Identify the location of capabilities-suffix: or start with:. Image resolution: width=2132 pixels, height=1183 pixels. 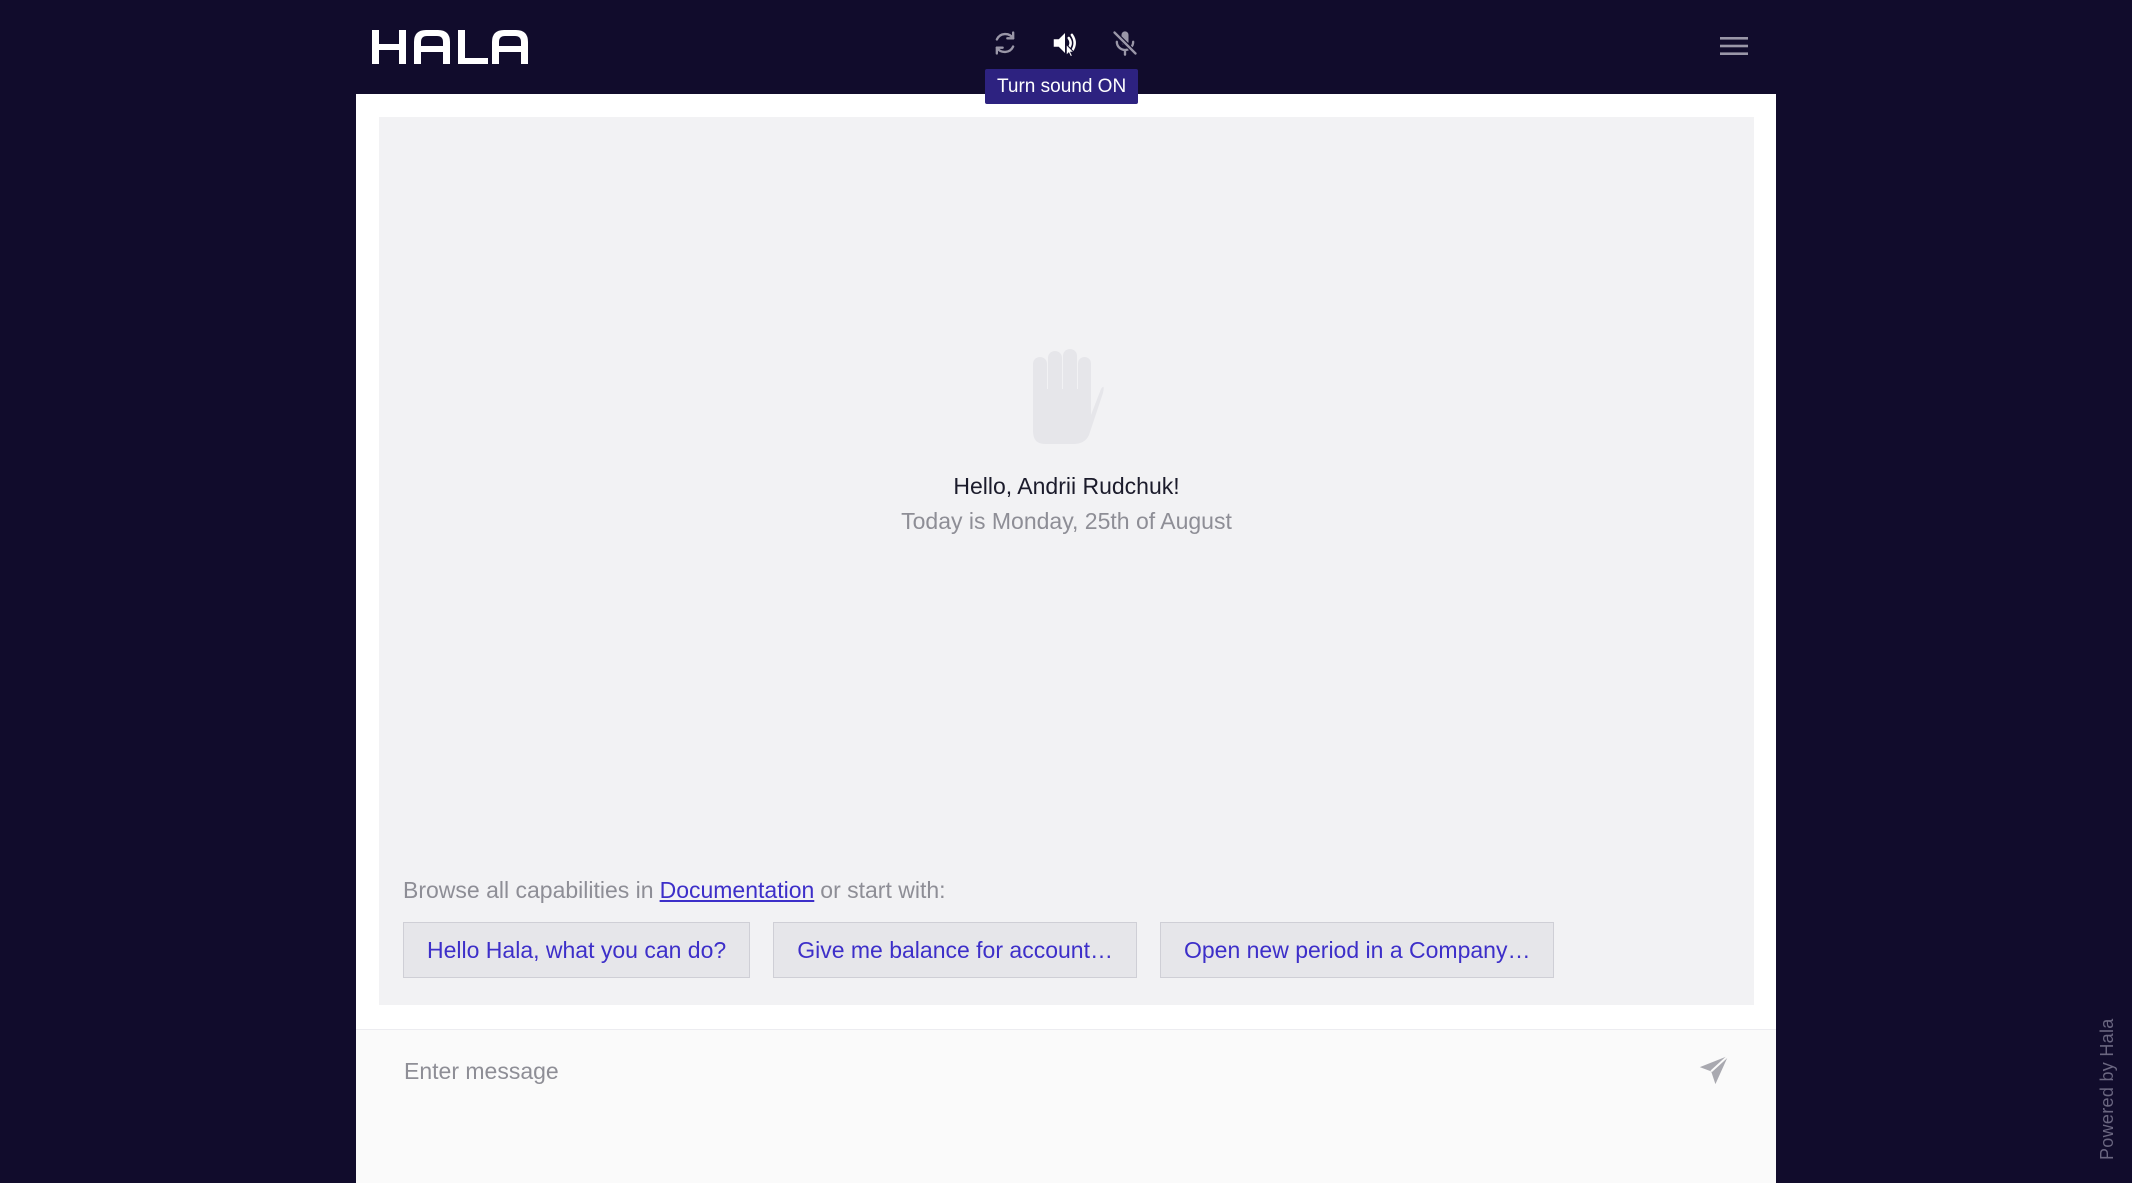
(883, 890).